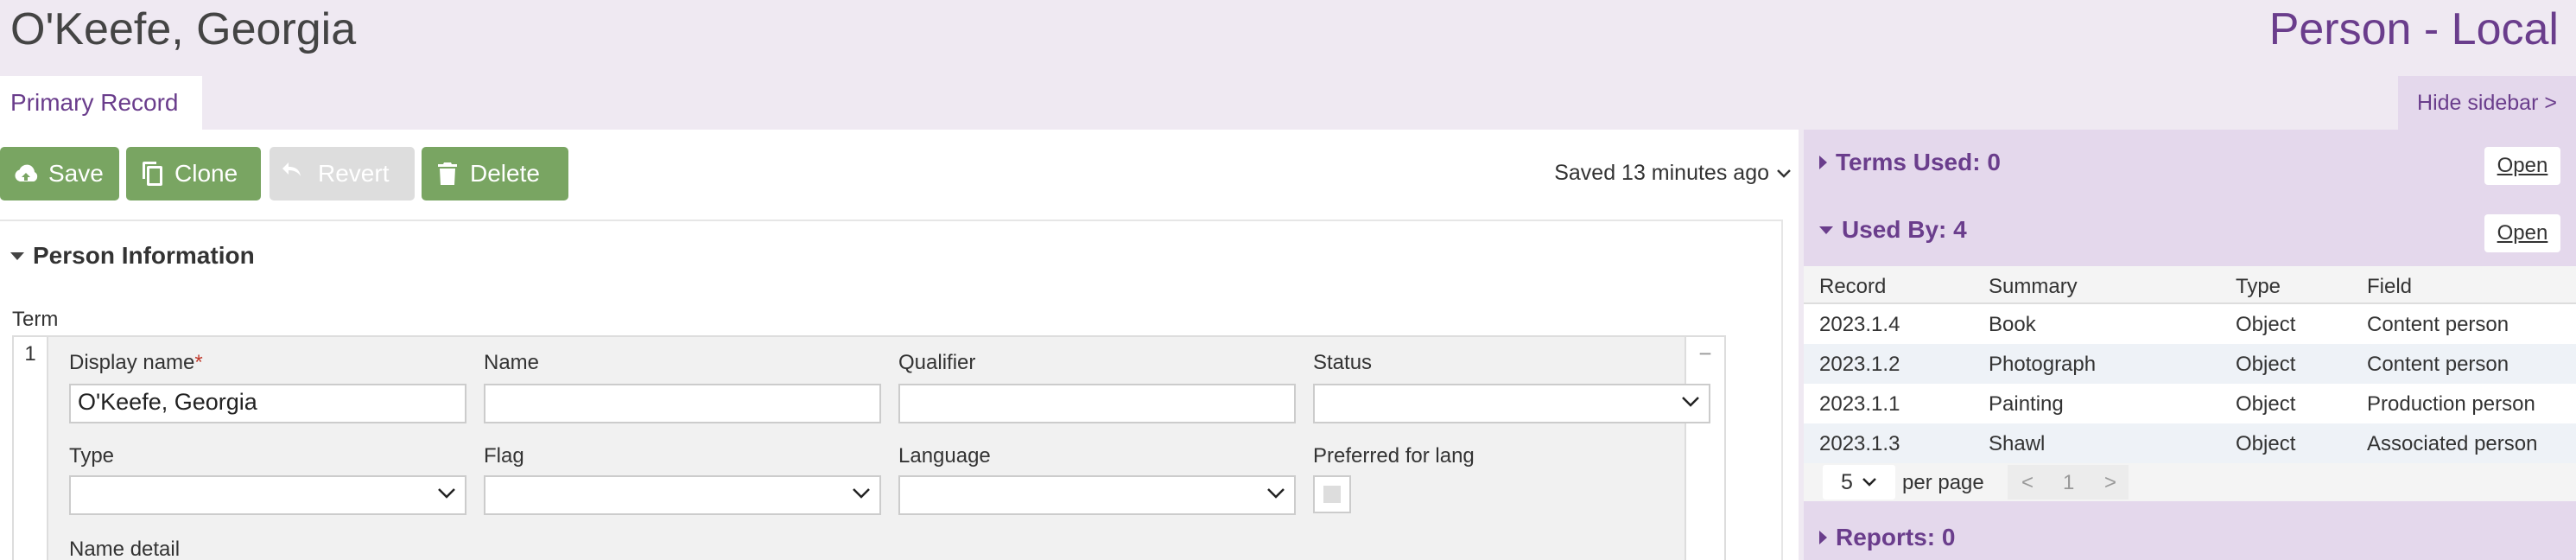 The width and height of the screenshot is (2576, 560). I want to click on prev-page-button: <, so click(2027, 483).